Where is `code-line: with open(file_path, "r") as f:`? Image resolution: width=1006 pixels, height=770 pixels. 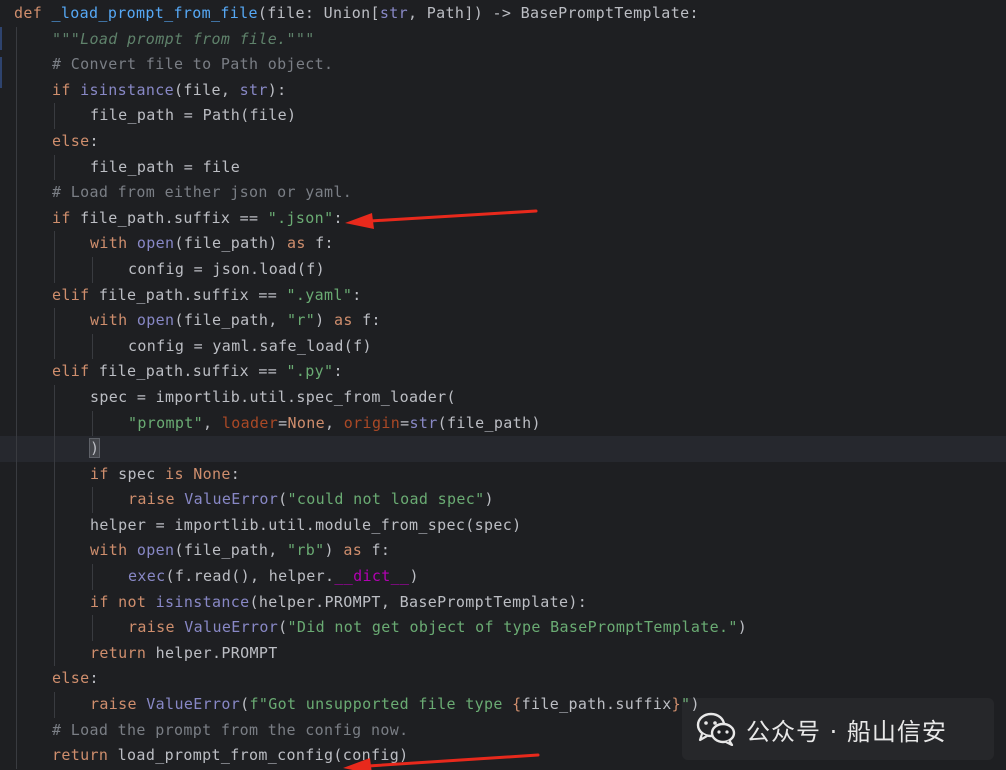
code-line: with open(file_path, "r") as f: is located at coordinates (503, 321).